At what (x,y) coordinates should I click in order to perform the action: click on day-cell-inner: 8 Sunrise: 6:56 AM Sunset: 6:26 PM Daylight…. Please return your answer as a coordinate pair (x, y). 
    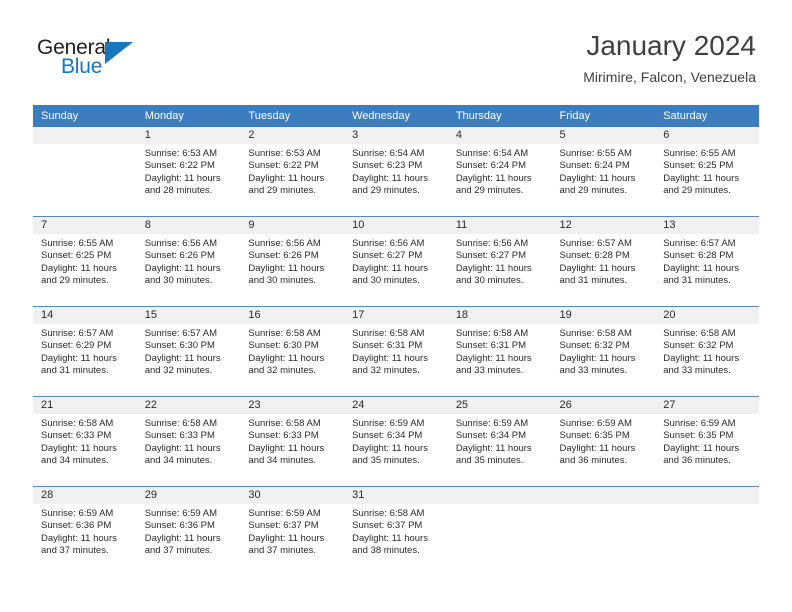
    Looking at the image, I should click on (188, 261).